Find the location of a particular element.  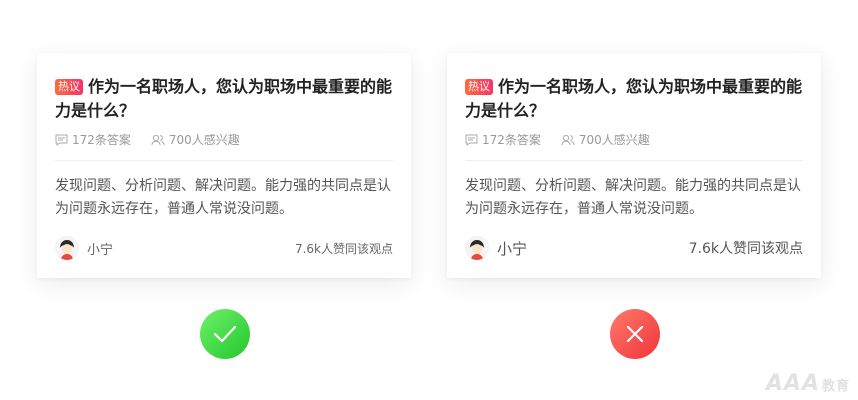

watermark: AAA 教育 is located at coordinates (808, 383).